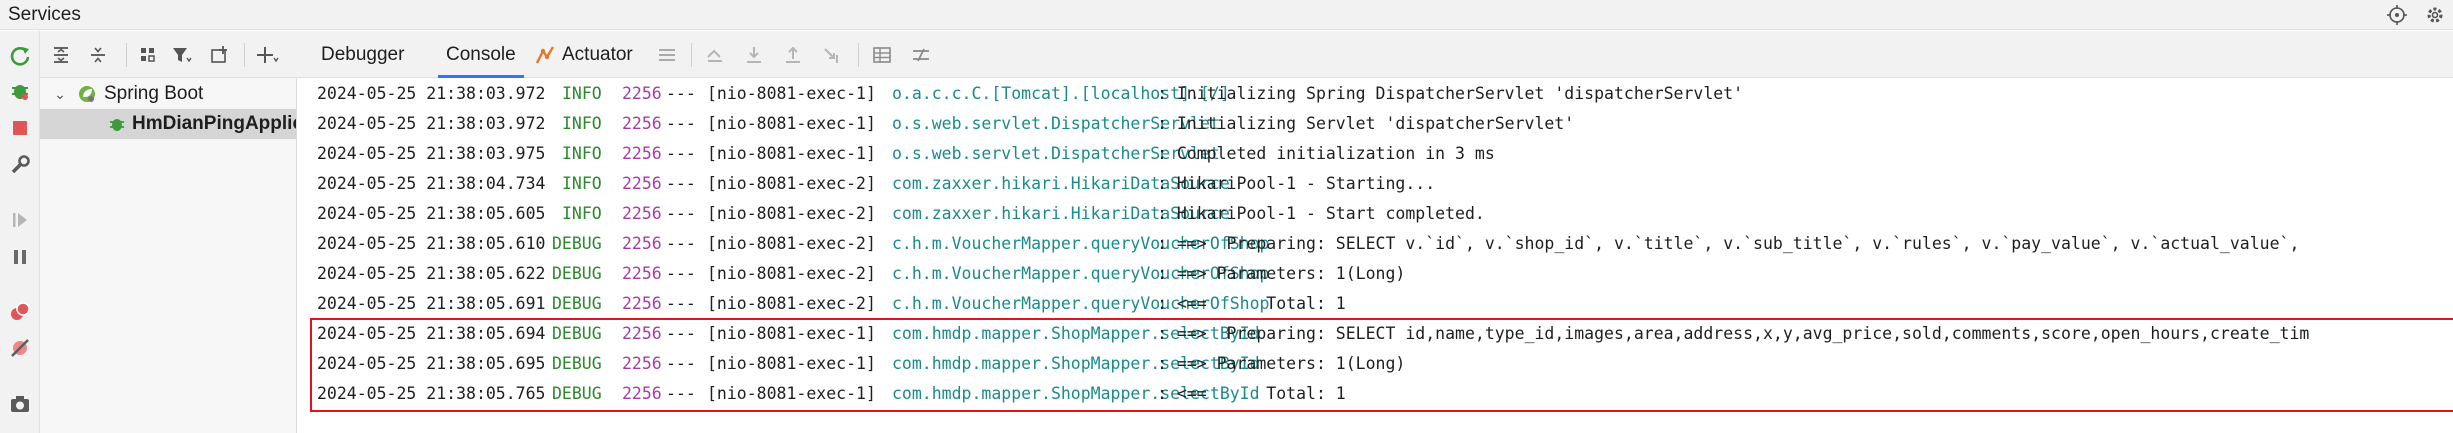  I want to click on log-message: : ==> Parameters: 1(Long), so click(1281, 273).